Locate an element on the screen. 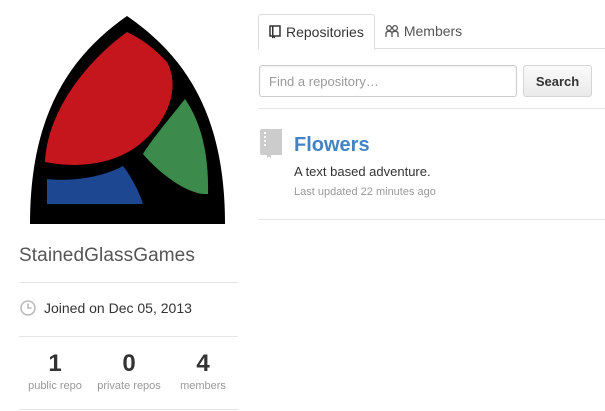 The height and width of the screenshot is (411, 605). tab-bar: Repositories Members is located at coordinates (365, 32).